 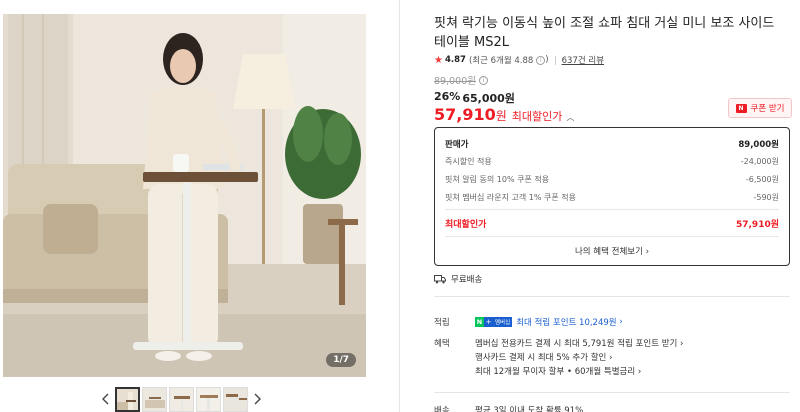 I want to click on view-all-benefits-label: 나의 혜택 전체보기, so click(x=608, y=252).